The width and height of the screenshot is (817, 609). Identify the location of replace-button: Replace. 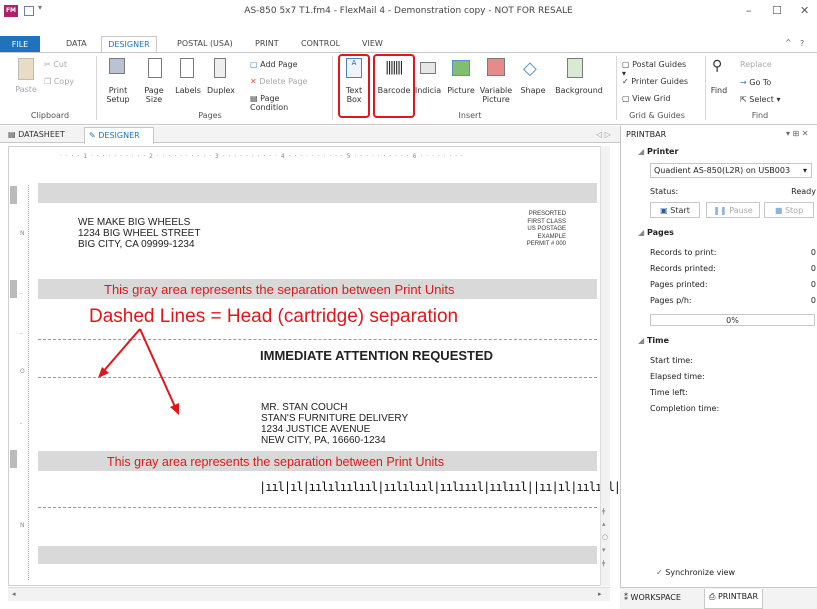
(770, 64).